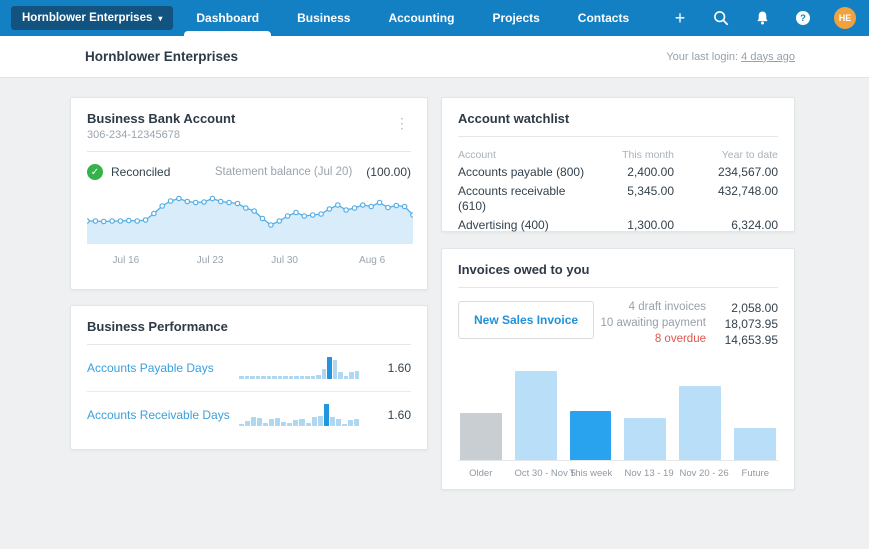 This screenshot has height=549, width=869. Describe the element at coordinates (163, 368) in the screenshot. I see `performance-metric-link: Accounts Payable Days` at that location.